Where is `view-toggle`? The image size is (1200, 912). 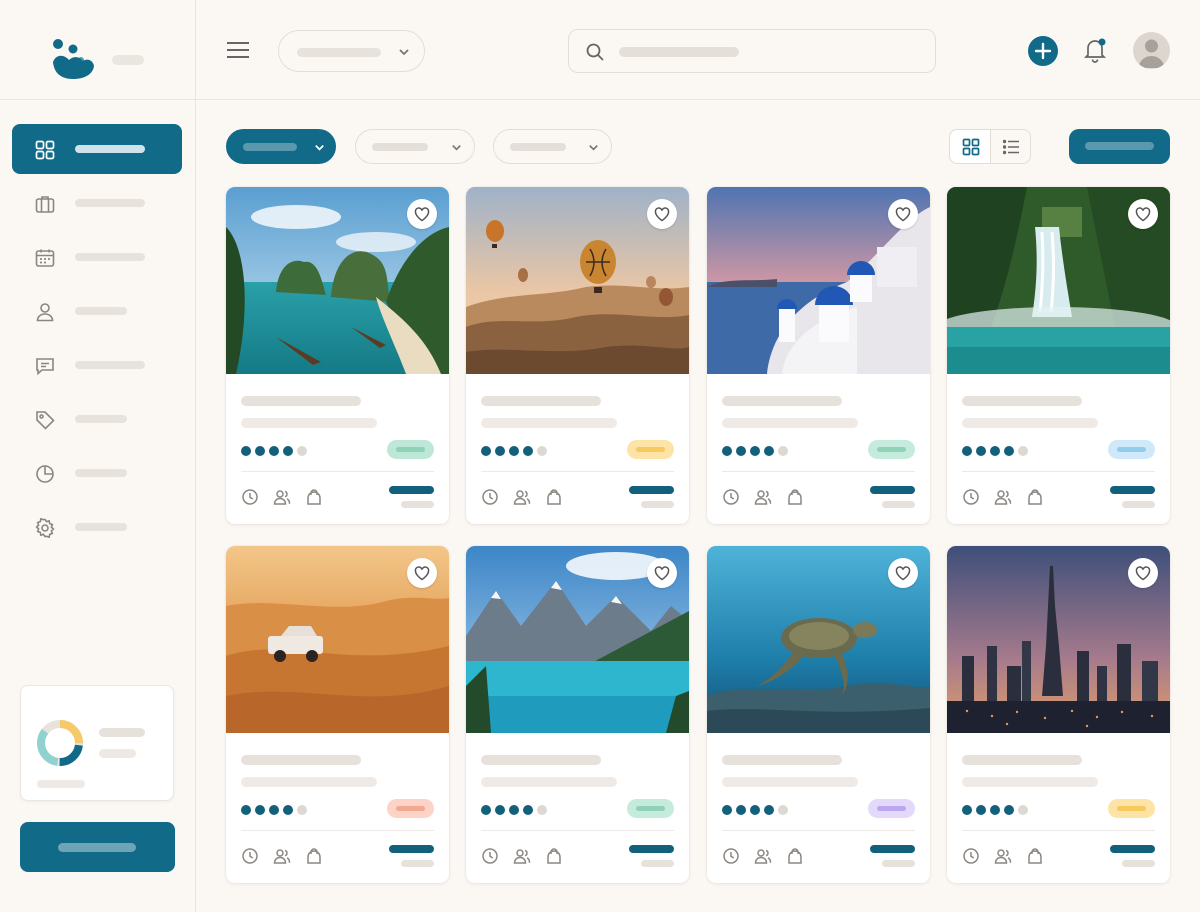 view-toggle is located at coordinates (990, 146).